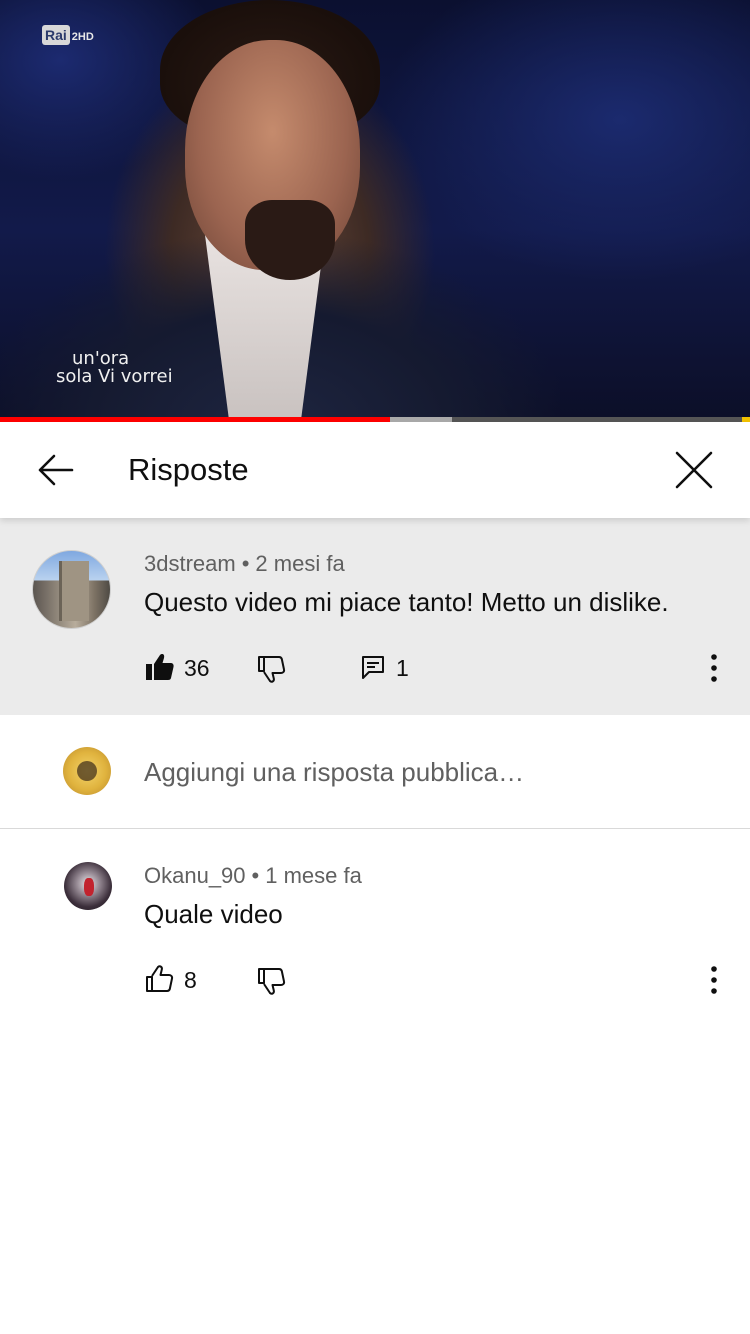 The width and height of the screenshot is (750, 1334). I want to click on reply-input-row, so click(375, 772).